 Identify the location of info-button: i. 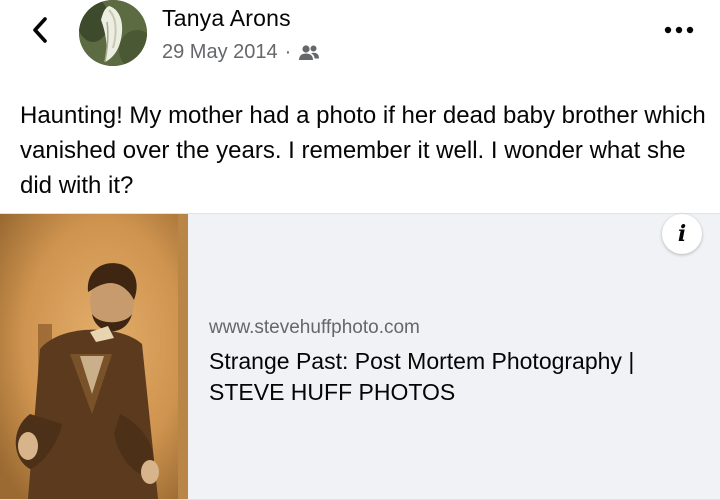
(682, 234).